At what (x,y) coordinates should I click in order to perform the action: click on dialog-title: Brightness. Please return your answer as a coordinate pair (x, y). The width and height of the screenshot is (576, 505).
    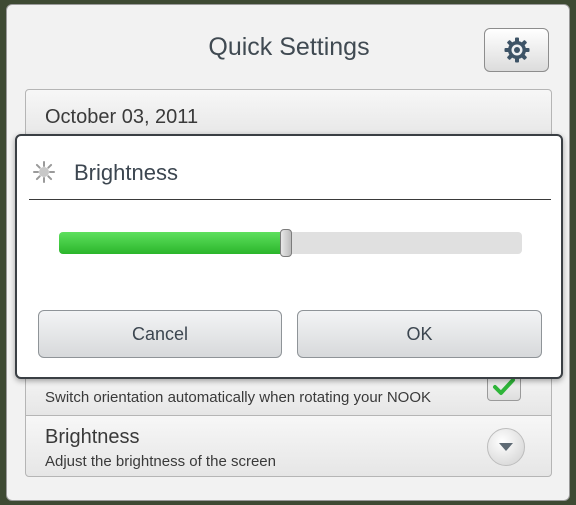
    Looking at the image, I should click on (126, 172).